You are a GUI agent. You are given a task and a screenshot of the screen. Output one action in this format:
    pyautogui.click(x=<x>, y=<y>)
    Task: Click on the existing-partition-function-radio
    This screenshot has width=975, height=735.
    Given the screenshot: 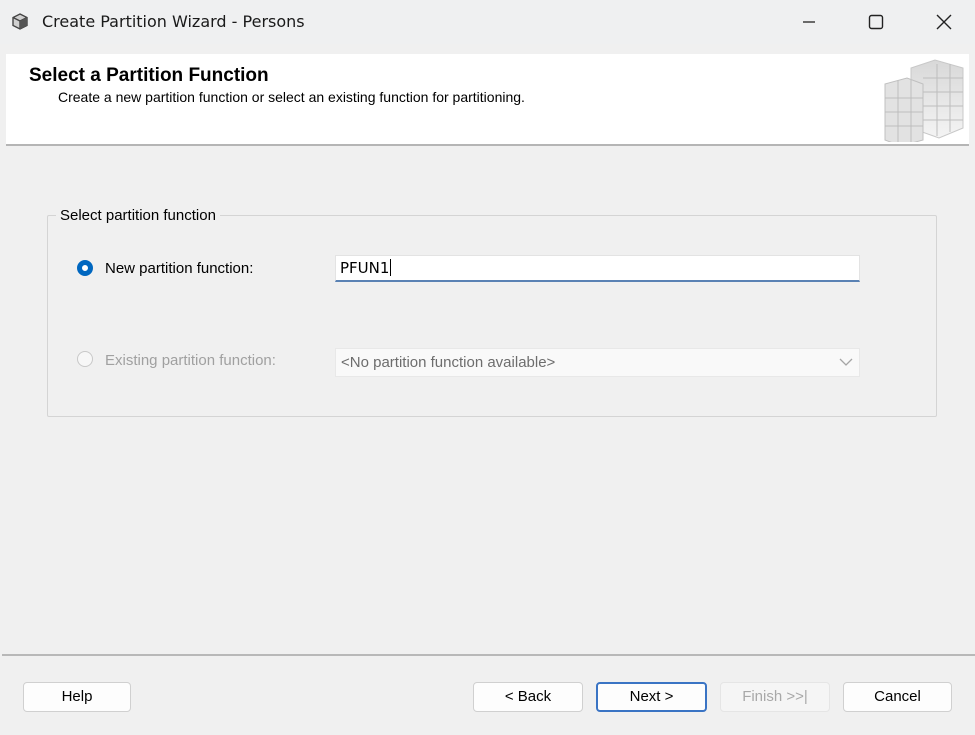 What is the action you would take?
    pyautogui.click(x=85, y=359)
    